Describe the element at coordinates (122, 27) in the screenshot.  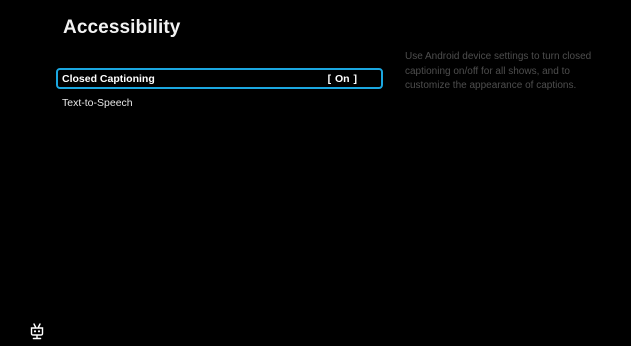
I see `page-title: Accessibility` at that location.